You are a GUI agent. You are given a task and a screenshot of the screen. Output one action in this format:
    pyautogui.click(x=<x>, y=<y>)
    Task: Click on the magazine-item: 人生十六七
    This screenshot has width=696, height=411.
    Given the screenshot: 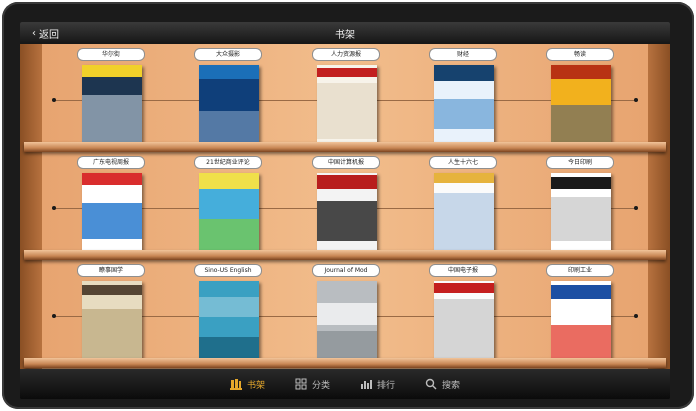 What is the action you would take?
    pyautogui.click(x=462, y=204)
    